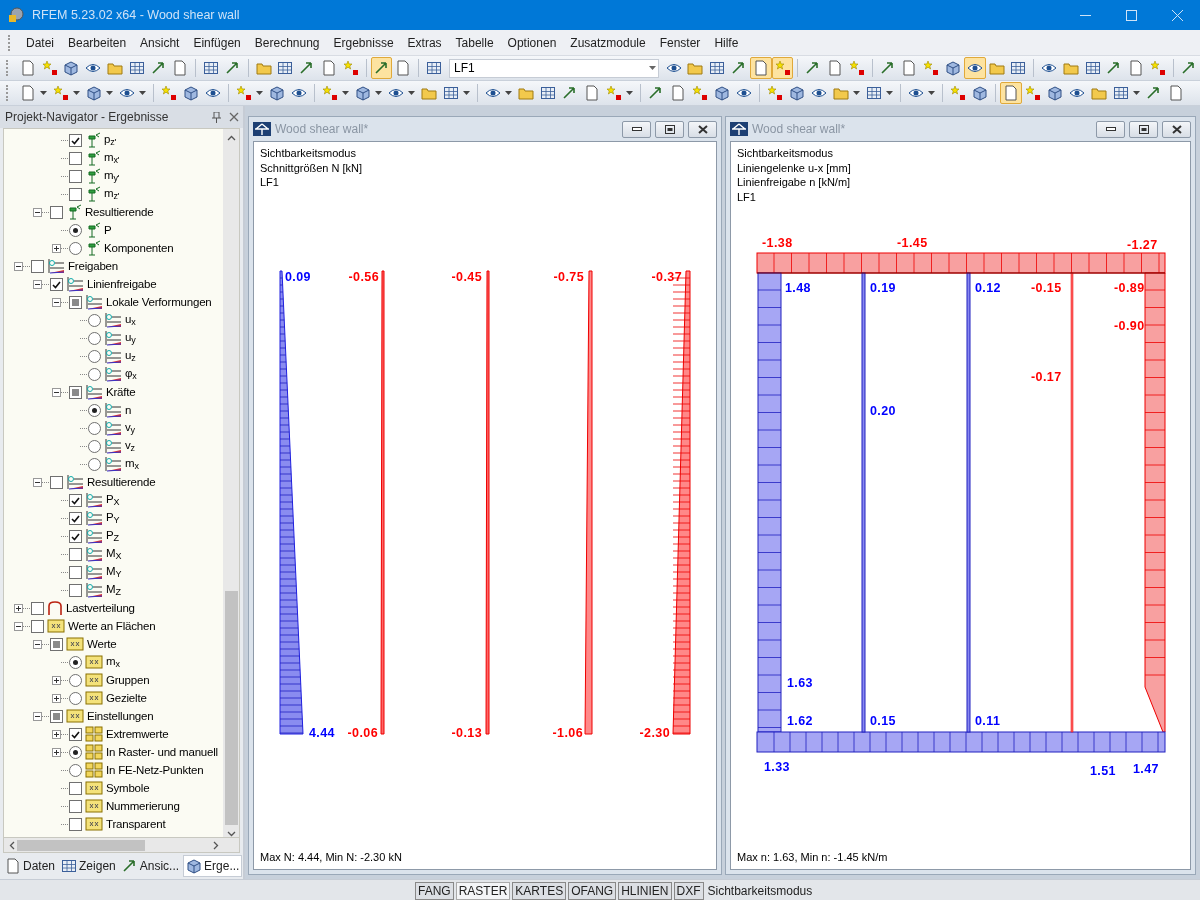  Describe the element at coordinates (155, 770) in the screenshot. I see `tree-item-label: In FE-Netz-Punkten` at that location.